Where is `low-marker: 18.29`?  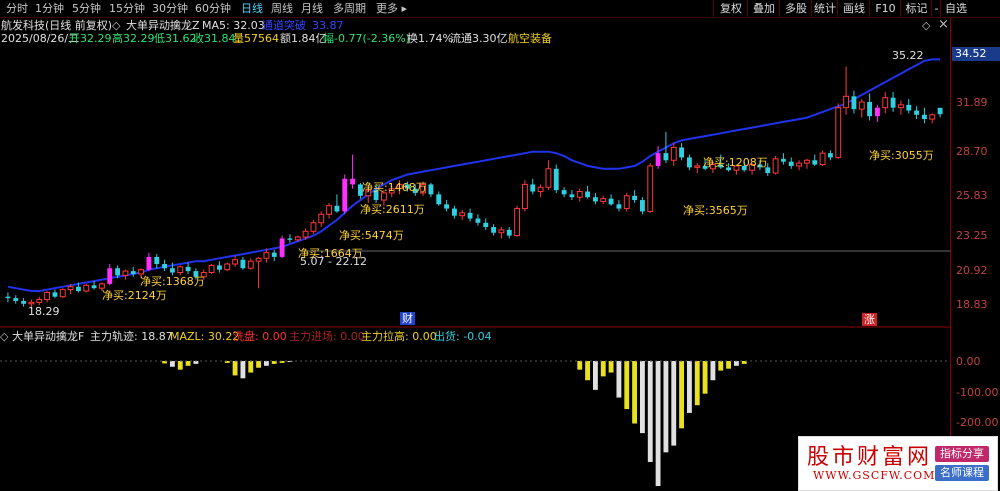
low-marker: 18.29 is located at coordinates (44, 311).